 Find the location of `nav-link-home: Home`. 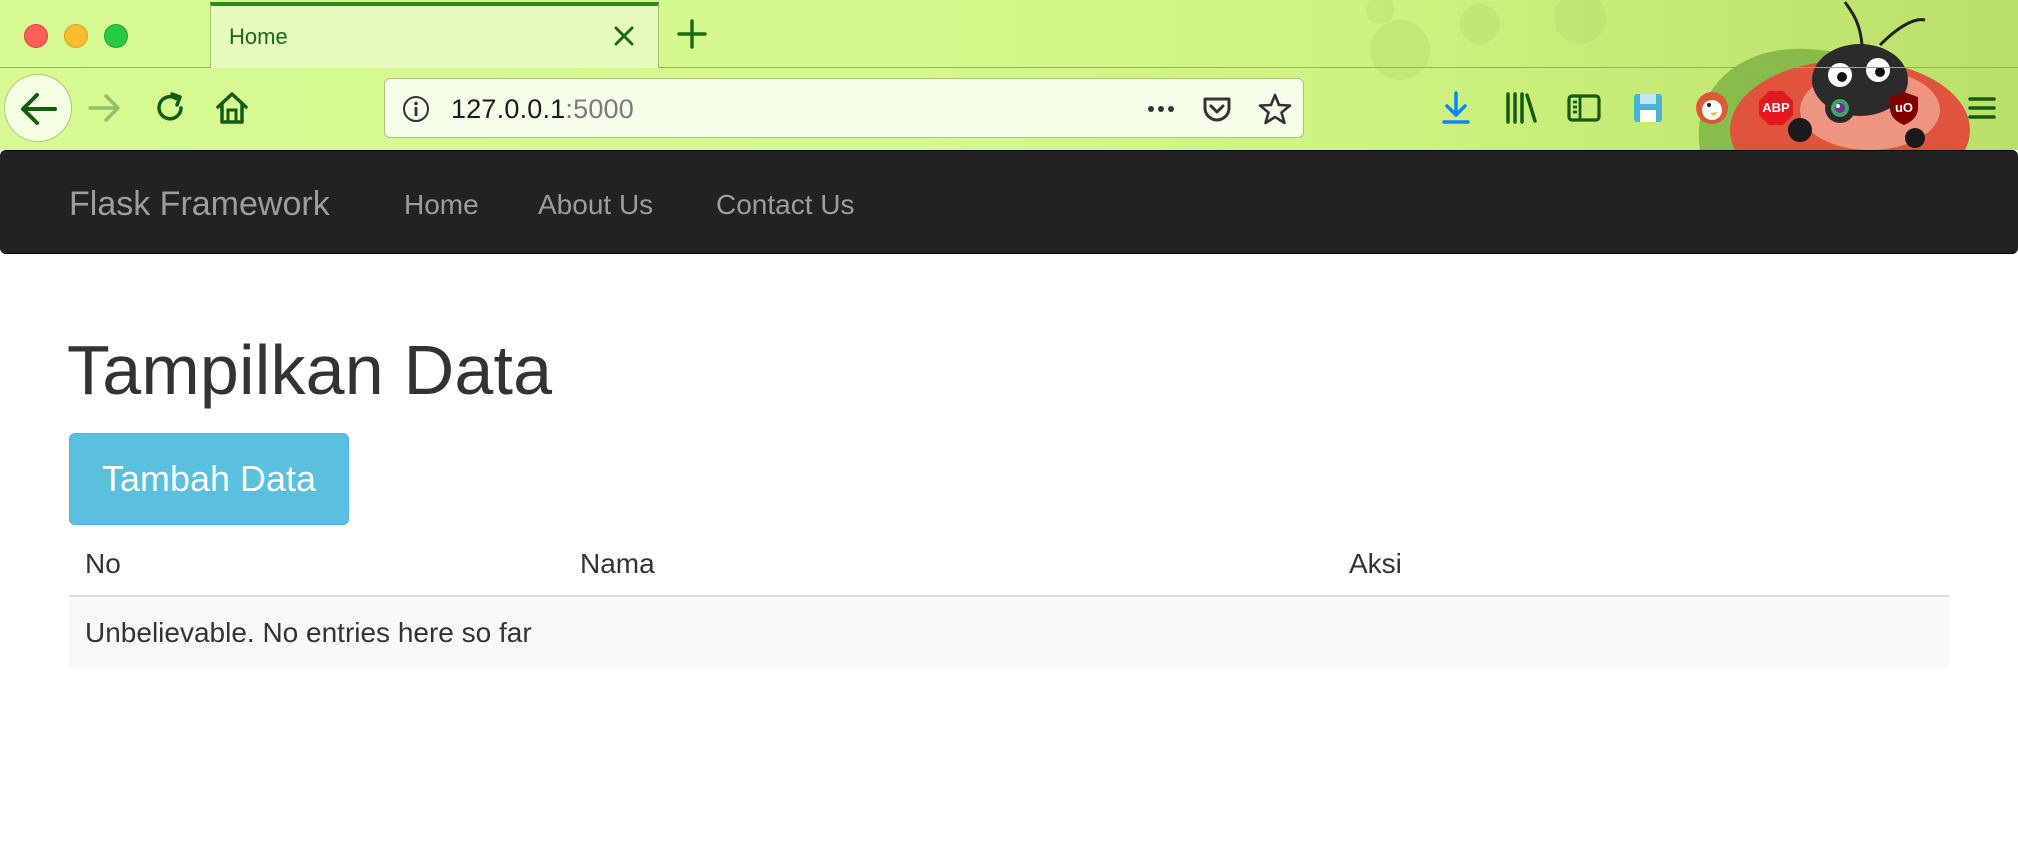

nav-link-home: Home is located at coordinates (441, 205).